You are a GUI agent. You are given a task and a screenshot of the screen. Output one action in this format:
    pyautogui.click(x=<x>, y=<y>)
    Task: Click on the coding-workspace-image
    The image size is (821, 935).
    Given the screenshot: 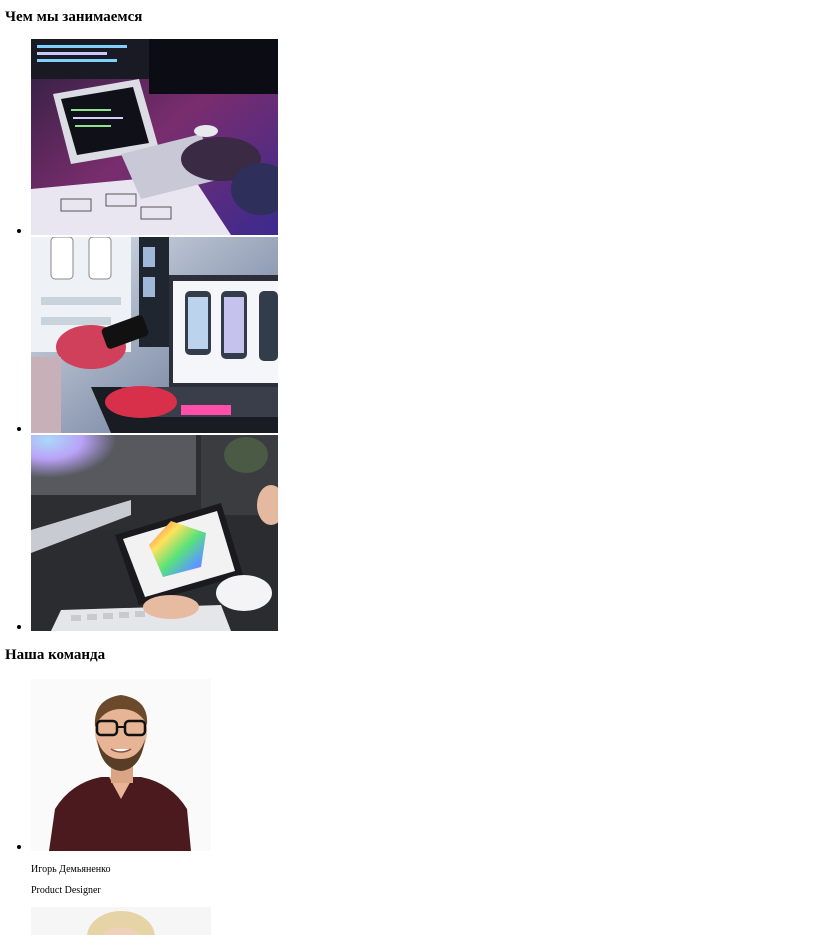 What is the action you would take?
    pyautogui.click(x=154, y=137)
    